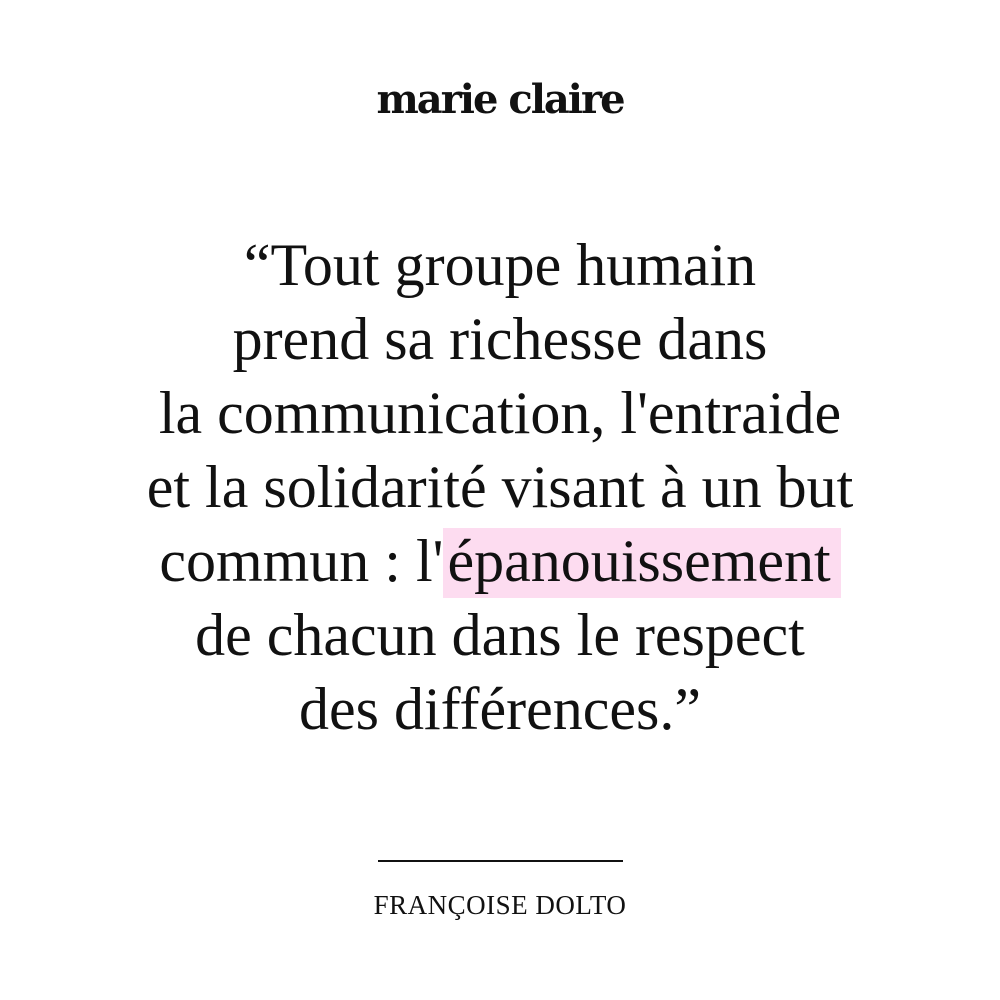 This screenshot has width=1000, height=1000. I want to click on quote-line: commun : l'épanouissement, so click(500, 561).